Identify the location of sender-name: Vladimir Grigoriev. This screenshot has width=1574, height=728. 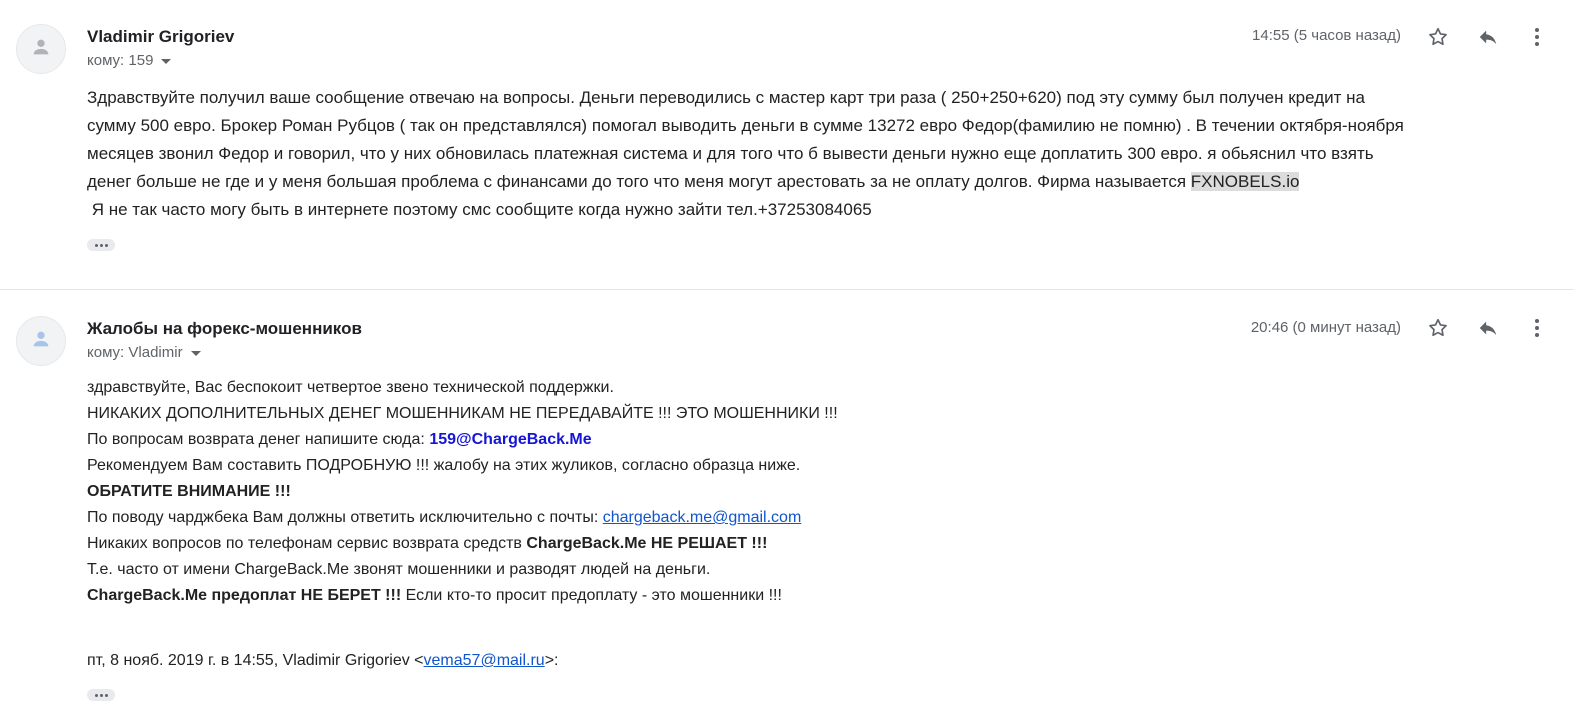
(160, 37).